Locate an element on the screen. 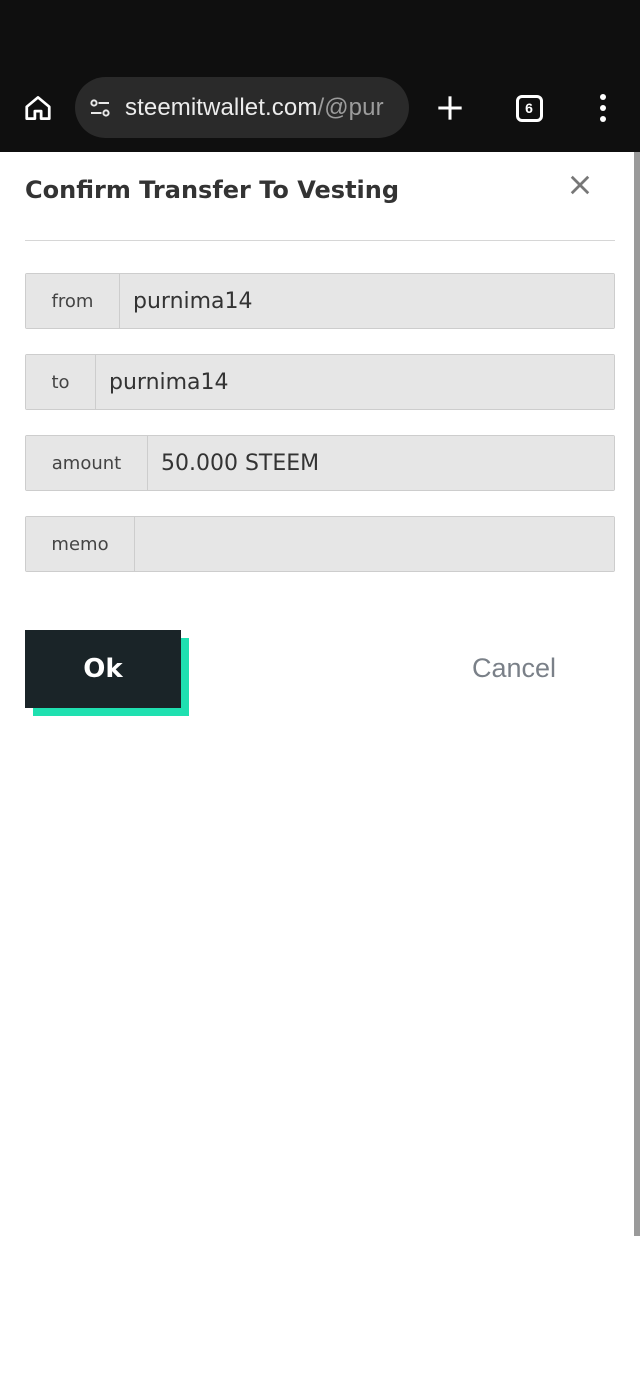  tab-switcher-button: 6 is located at coordinates (529, 108).